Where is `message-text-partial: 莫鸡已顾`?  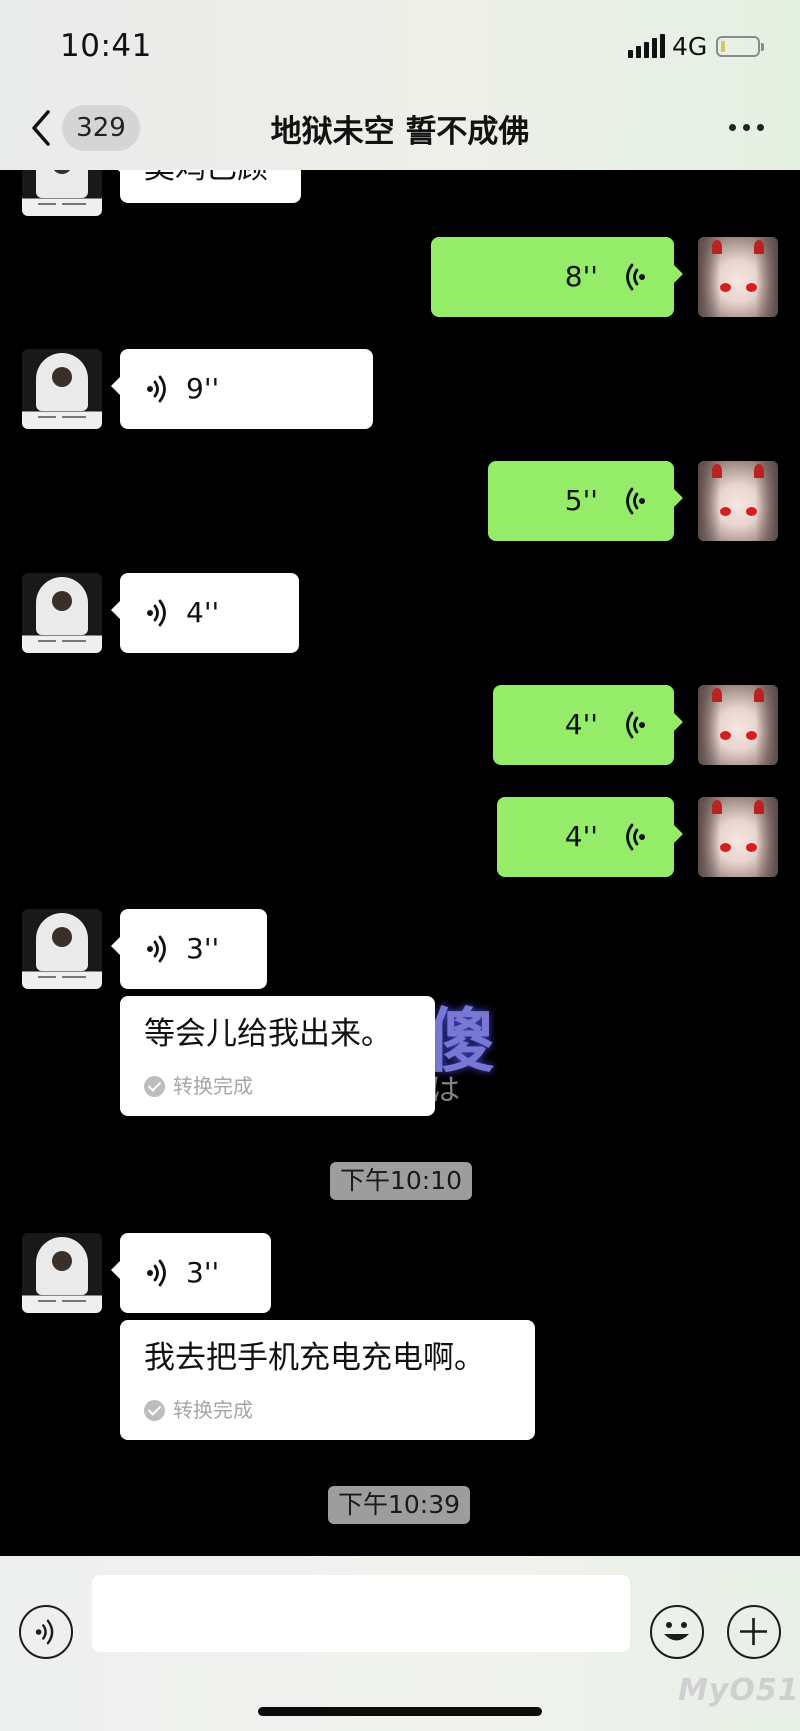
message-text-partial: 莫鸡已顾 is located at coordinates (206, 178).